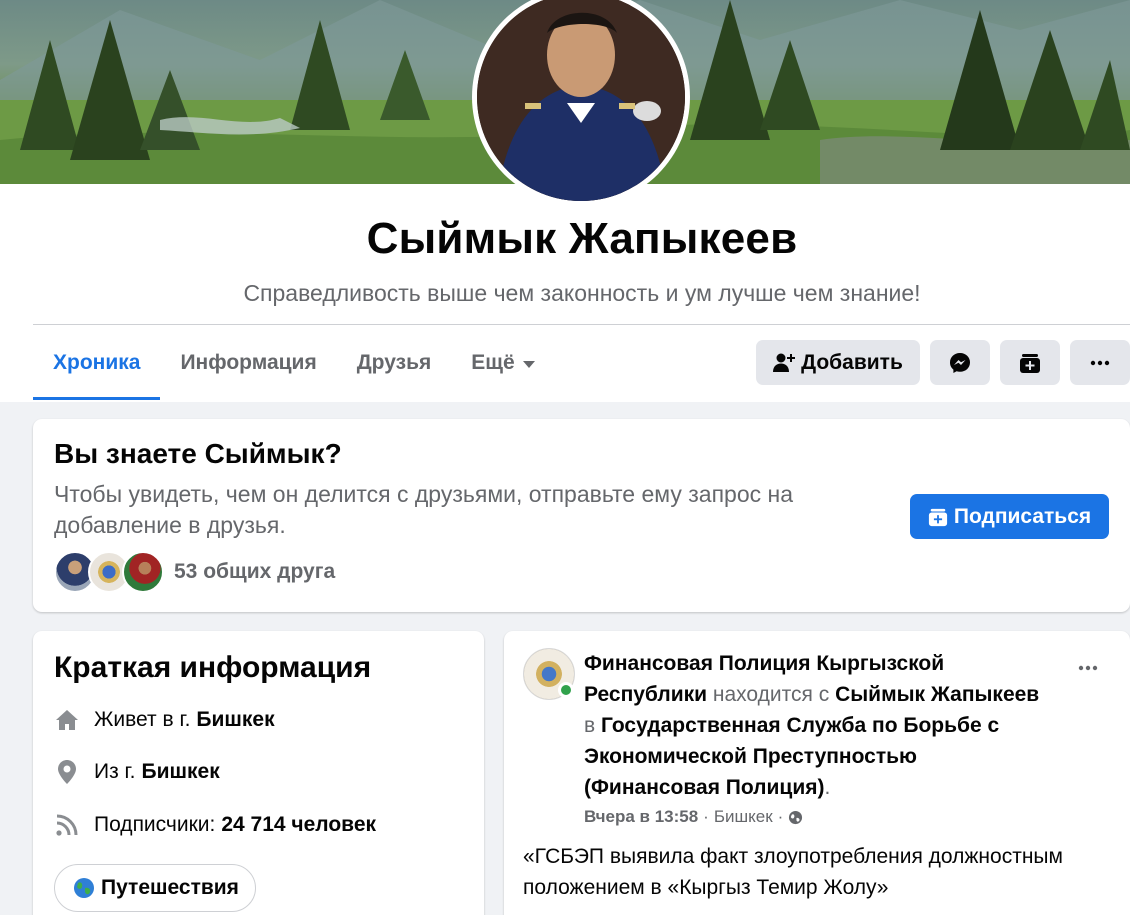 The height and width of the screenshot is (915, 1130). I want to click on profile-name: Сыймык Жапыкеев, so click(582, 238).